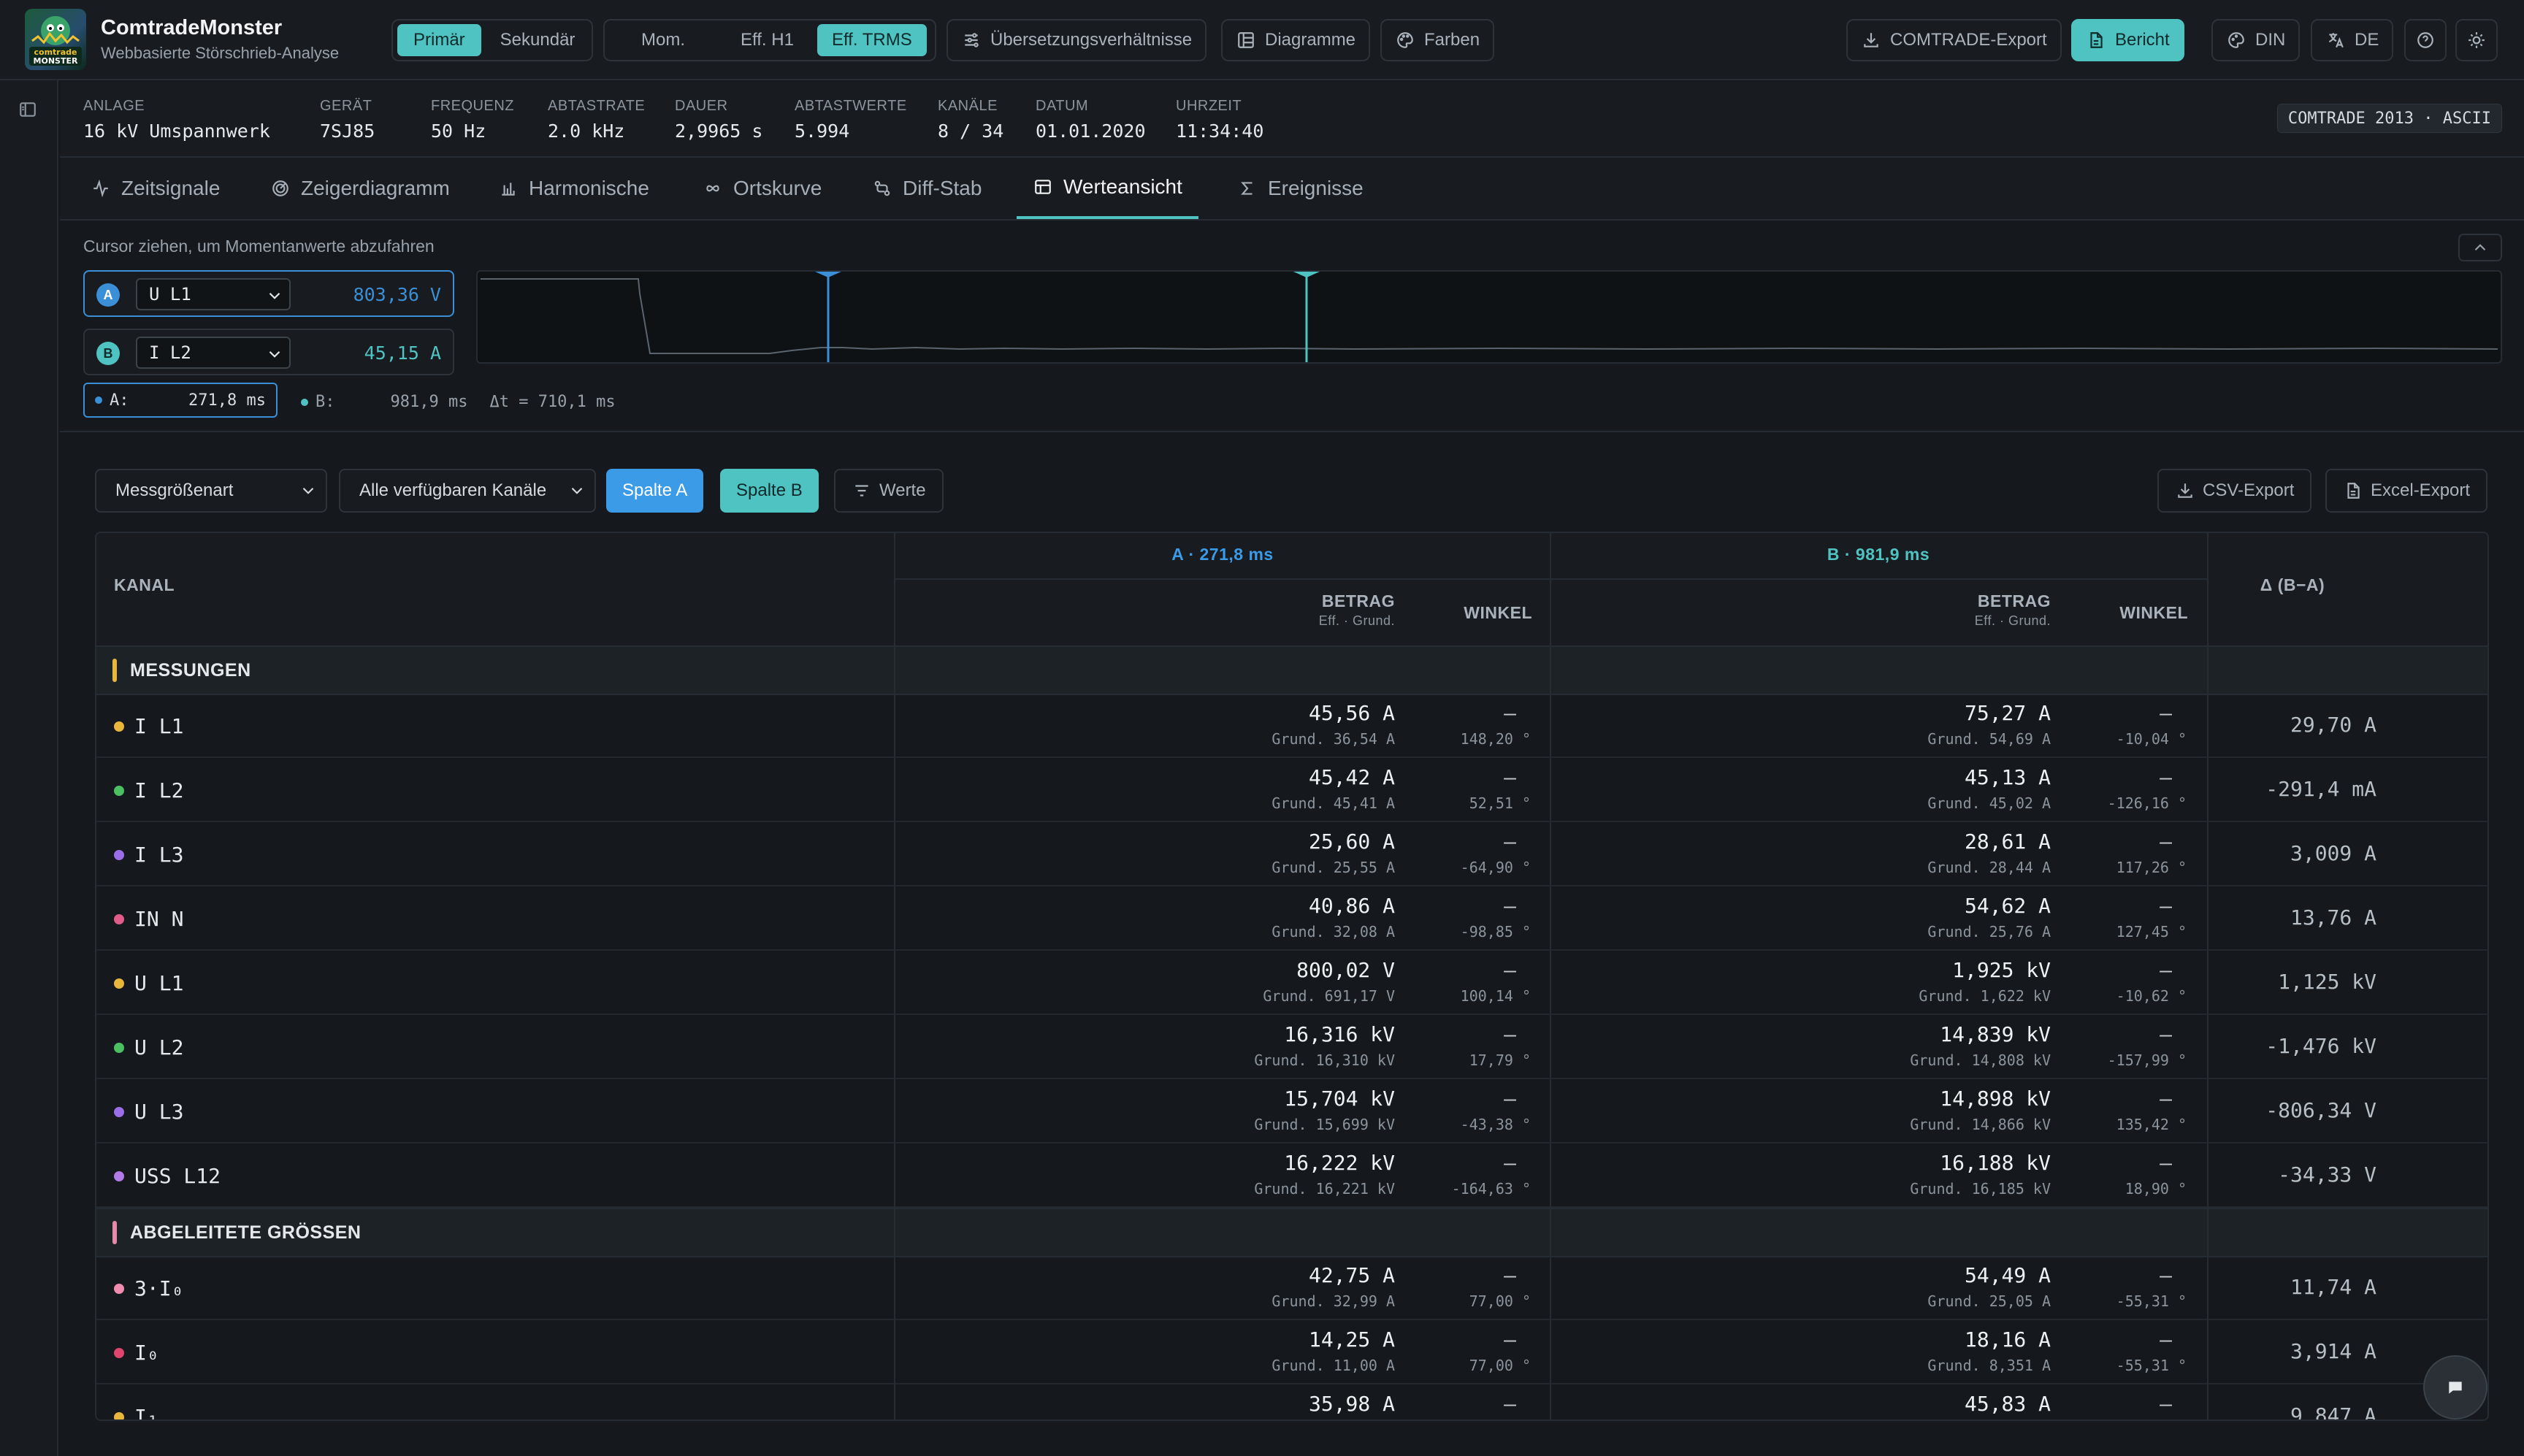 This screenshot has height=1456, width=2524. Describe the element at coordinates (767, 40) in the screenshot. I see `mode-h1-button: Eff. H1` at that location.